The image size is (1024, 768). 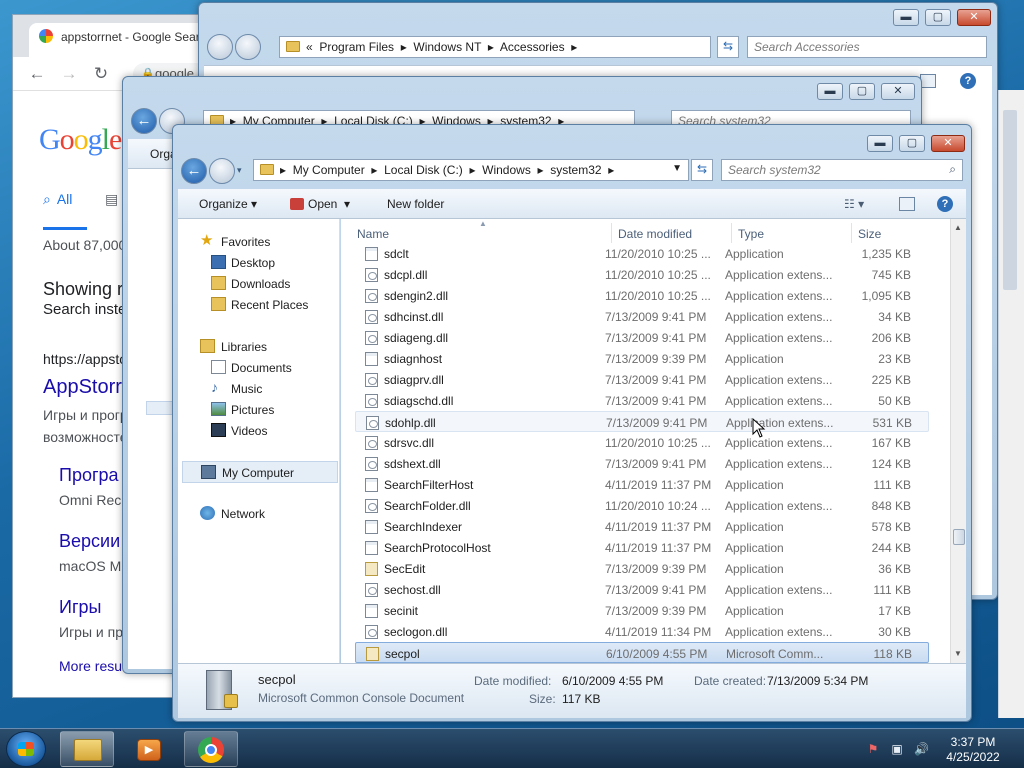 What do you see at coordinates (642, 610) in the screenshot?
I see `file-row: secinit 7/13/2009 9:39 PM Application 17 KB` at bounding box center [642, 610].